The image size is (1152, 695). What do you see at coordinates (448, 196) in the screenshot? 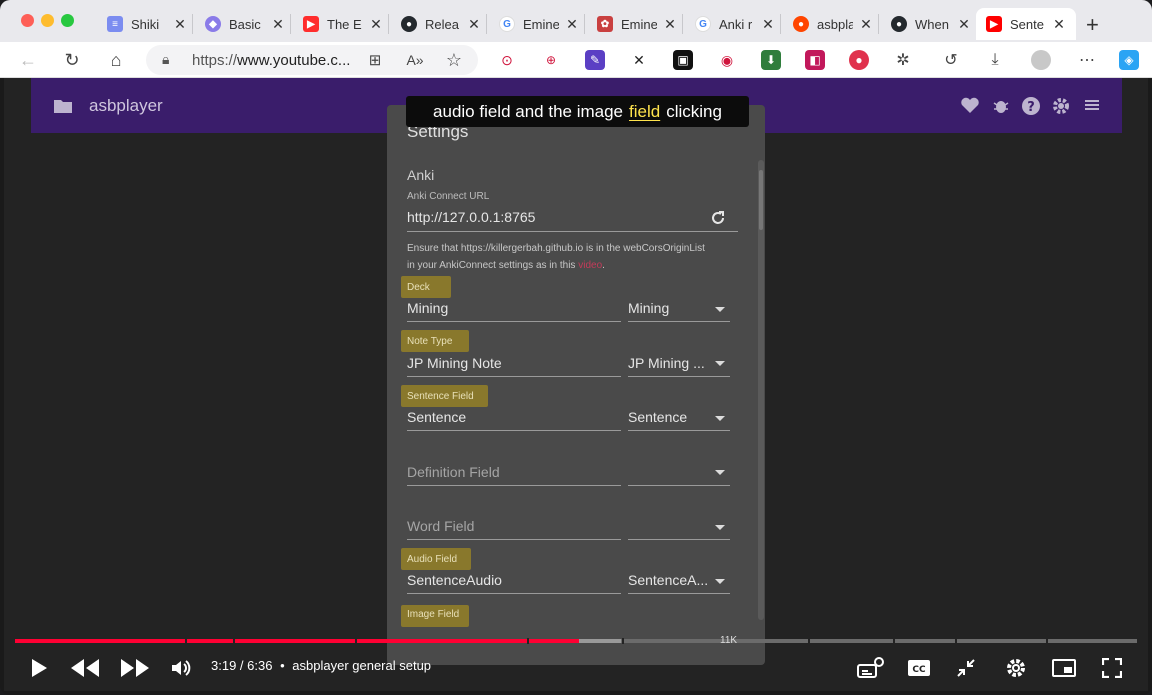
I see `anki-connect-url-label: Anki Connect URL` at bounding box center [448, 196].